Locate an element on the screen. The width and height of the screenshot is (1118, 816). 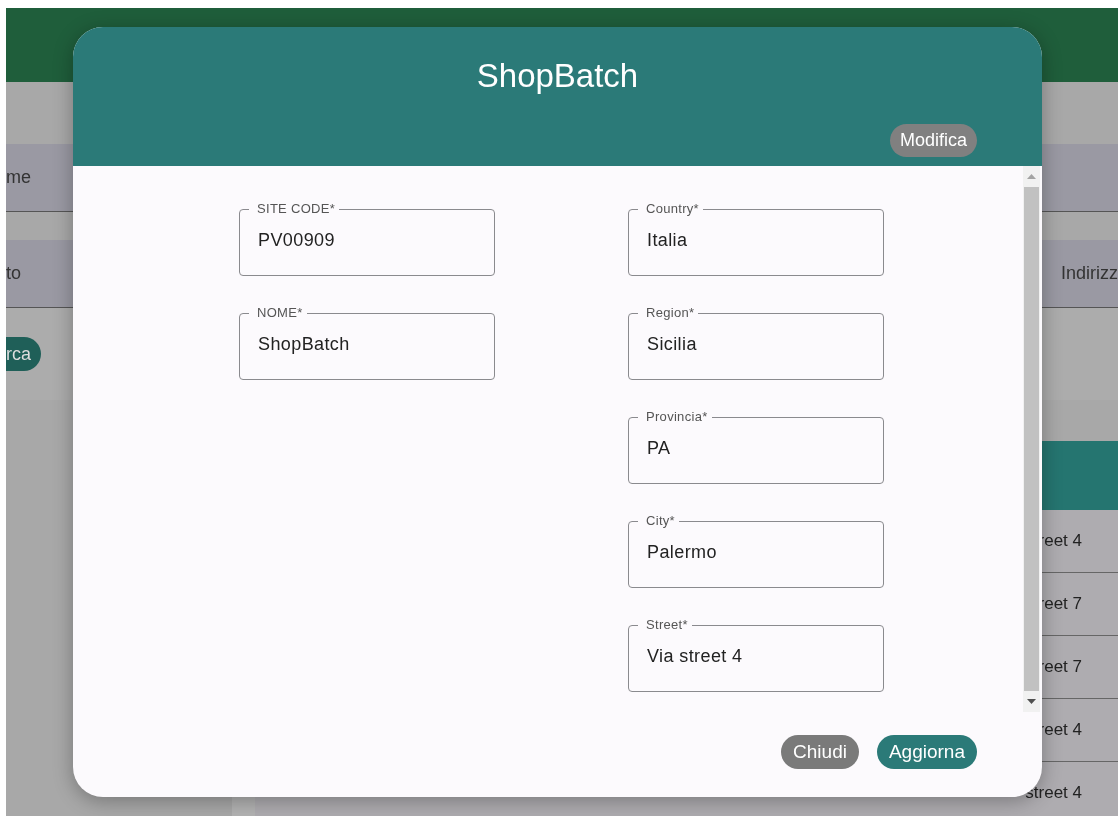
field-label: Country* is located at coordinates (670, 209).